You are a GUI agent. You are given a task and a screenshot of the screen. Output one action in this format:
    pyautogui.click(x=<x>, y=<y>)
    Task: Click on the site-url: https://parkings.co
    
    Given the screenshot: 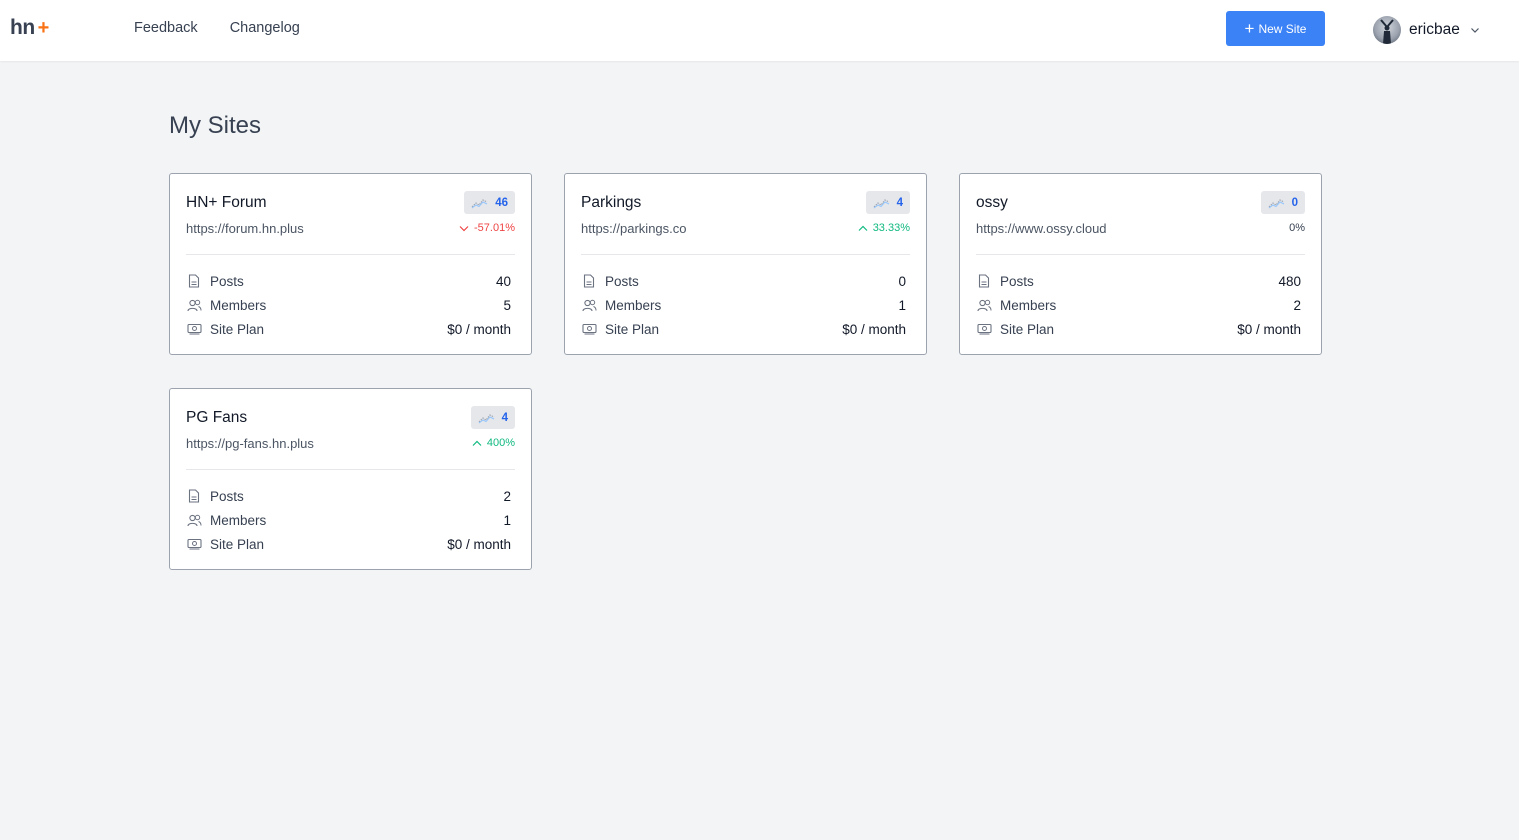 What is the action you would take?
    pyautogui.click(x=634, y=228)
    